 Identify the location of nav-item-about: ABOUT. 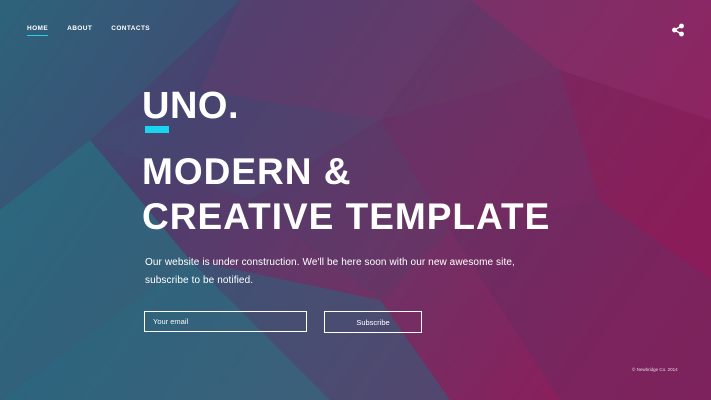
(79, 30).